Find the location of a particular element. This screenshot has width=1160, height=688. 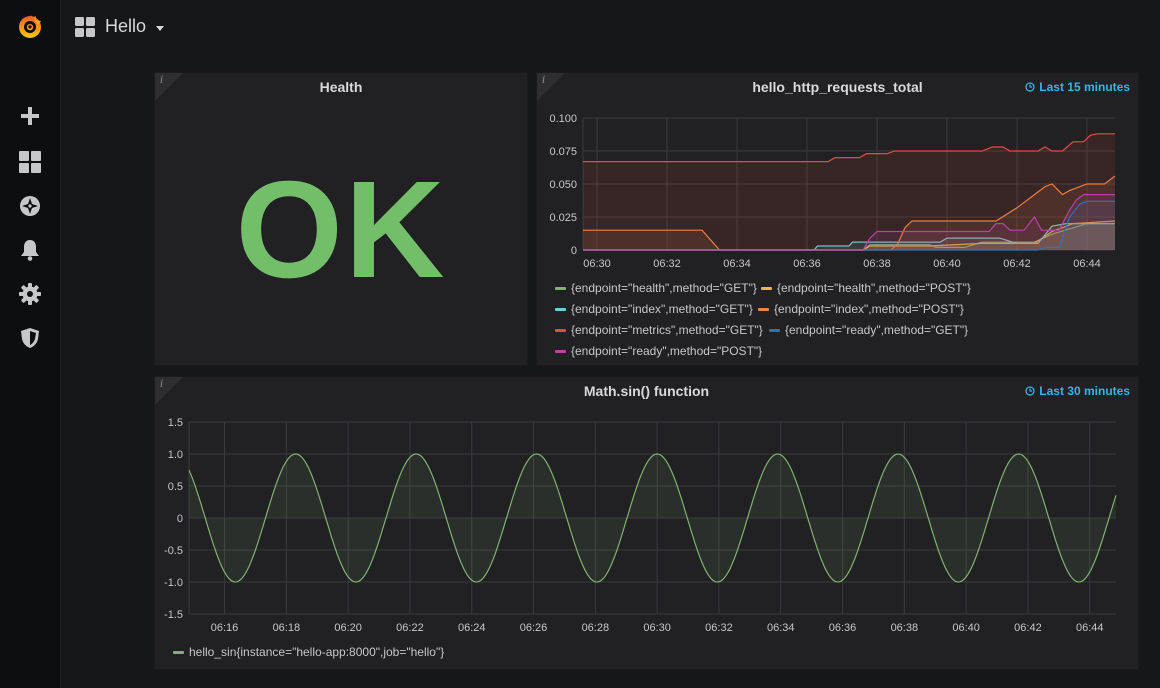

legend-item: {endpoint="index",method="GET"} is located at coordinates (654, 309).